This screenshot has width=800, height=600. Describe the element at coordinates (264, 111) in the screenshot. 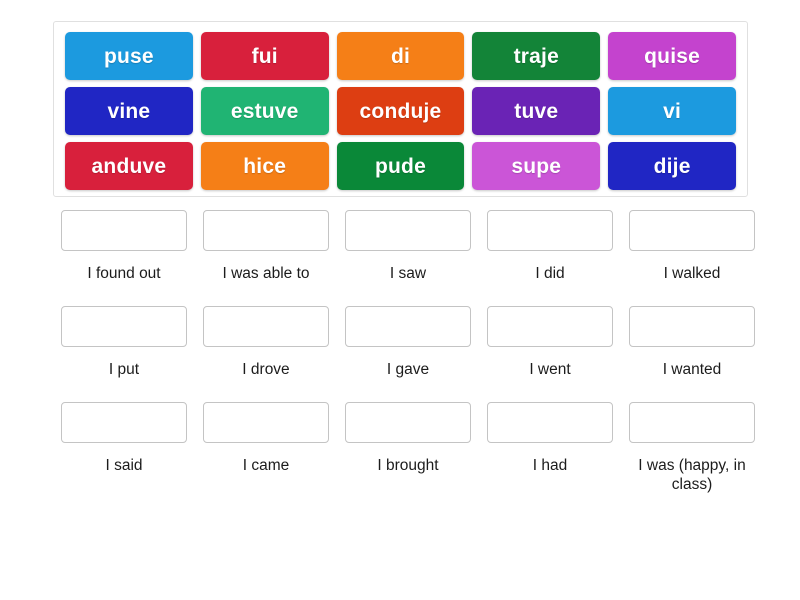

I see `draggable-tile: estuve` at that location.